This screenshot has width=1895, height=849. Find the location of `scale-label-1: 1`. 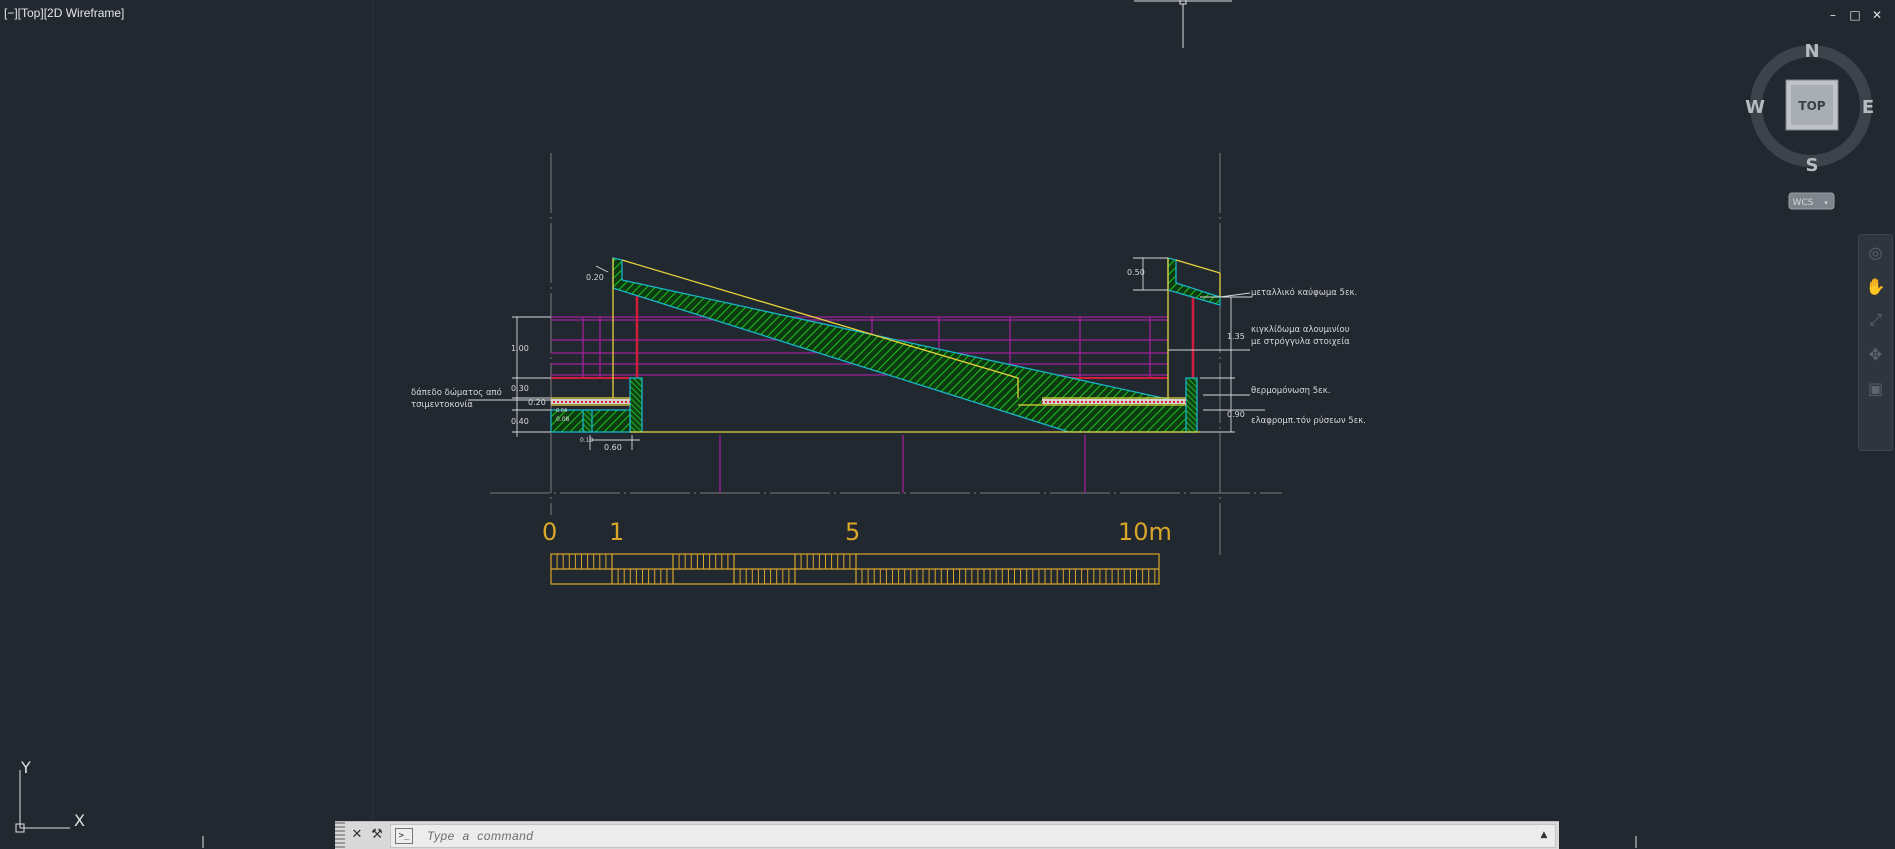

scale-label-1: 1 is located at coordinates (616, 532).